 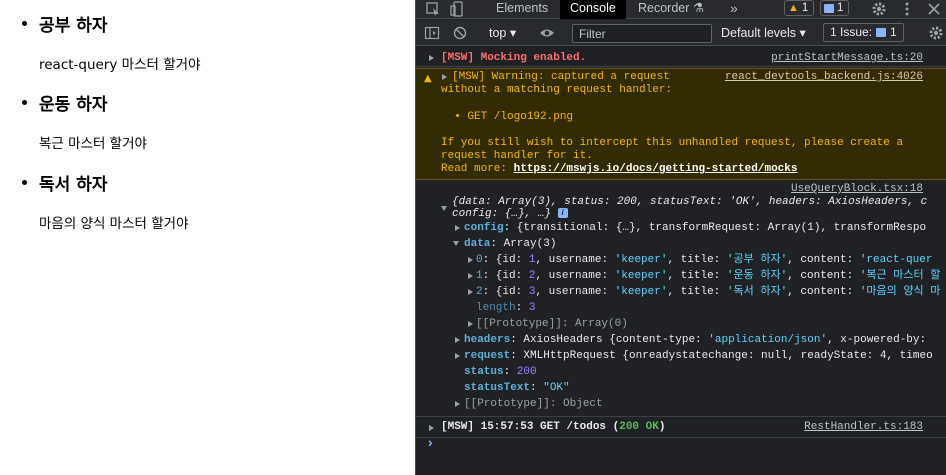 I want to click on todo-title: 운동 하자, so click(x=73, y=104).